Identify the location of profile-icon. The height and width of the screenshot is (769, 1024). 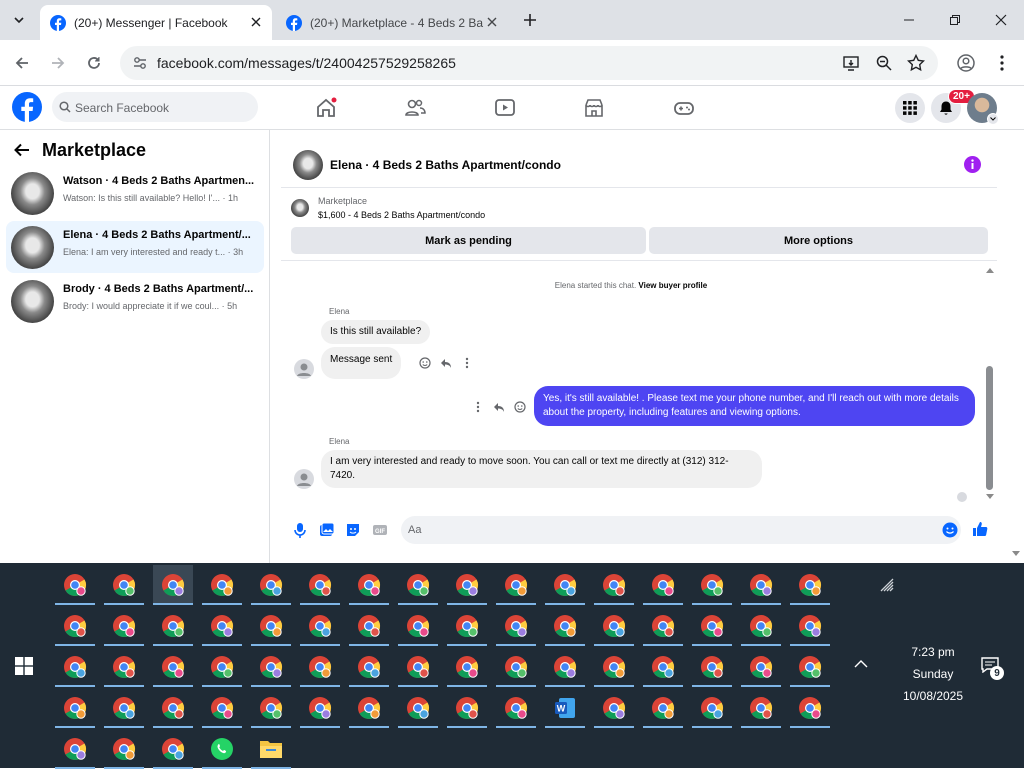
(966, 63).